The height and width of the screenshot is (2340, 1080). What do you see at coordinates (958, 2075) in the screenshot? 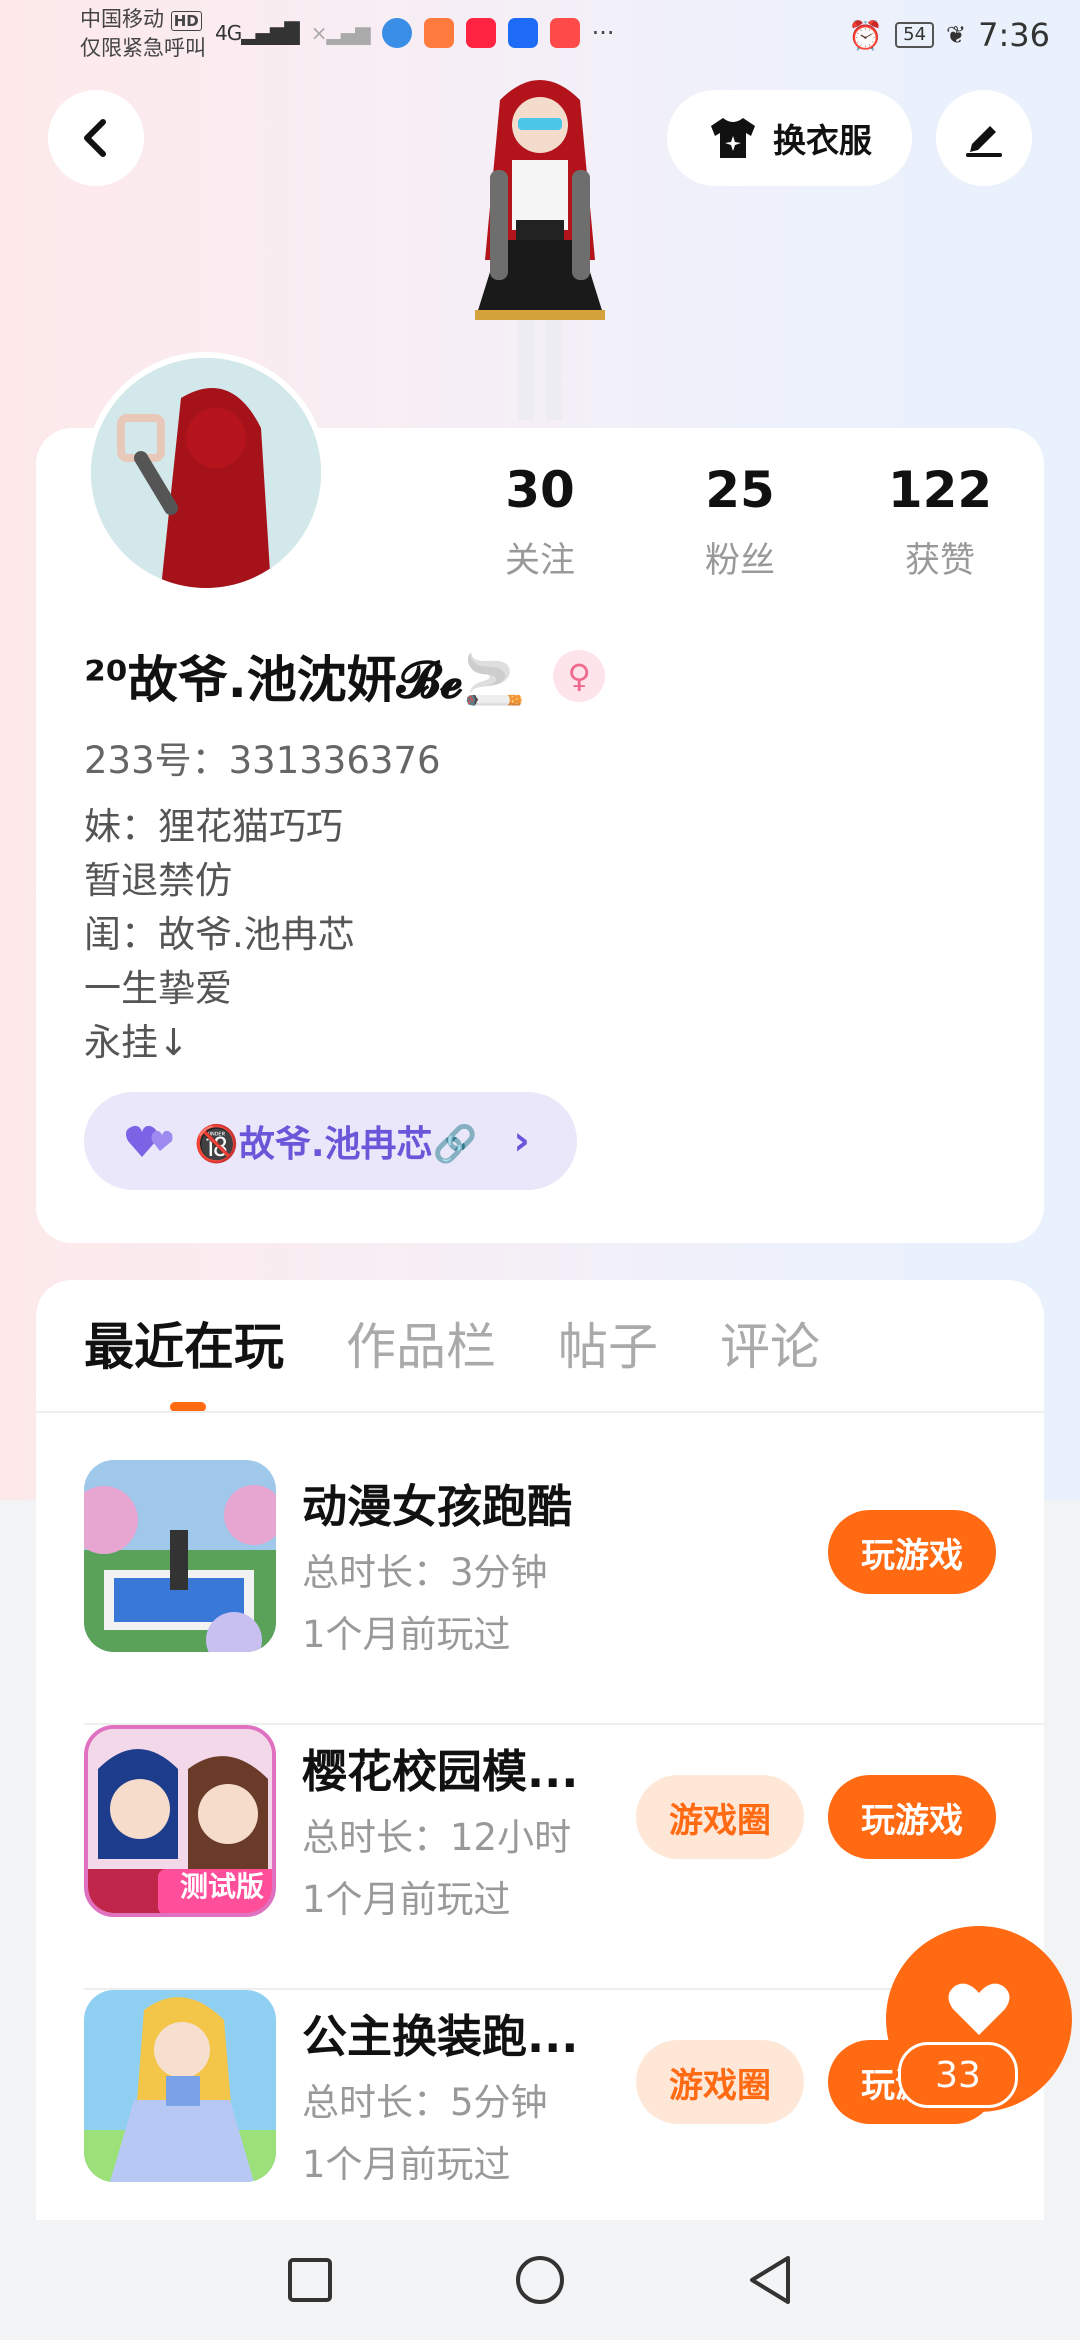
I see `like-count: 33` at bounding box center [958, 2075].